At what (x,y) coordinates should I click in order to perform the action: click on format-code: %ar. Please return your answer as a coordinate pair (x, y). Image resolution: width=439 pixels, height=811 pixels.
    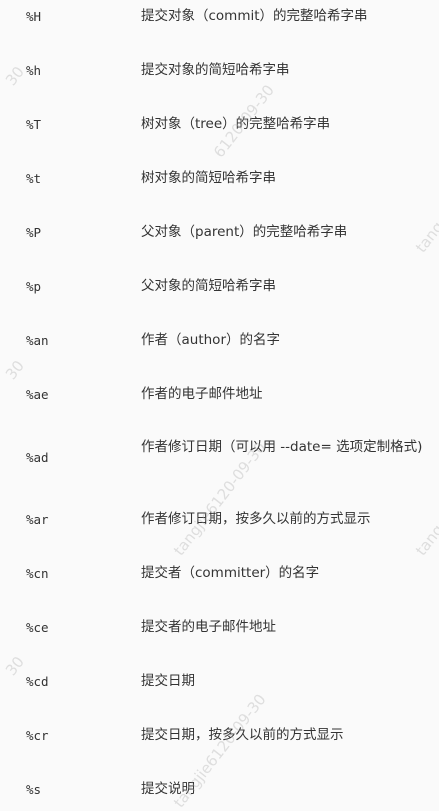
    Looking at the image, I should click on (37, 519).